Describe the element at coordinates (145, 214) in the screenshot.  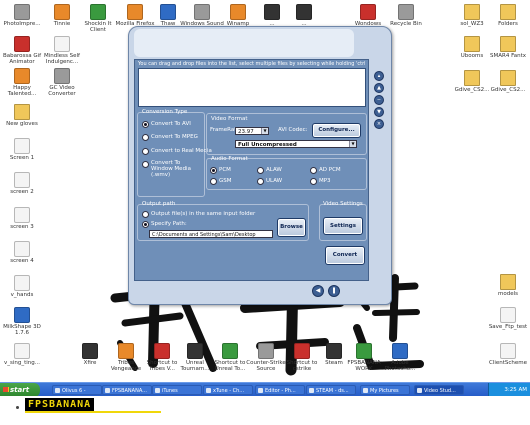
I see `radio-output-same-folder` at that location.